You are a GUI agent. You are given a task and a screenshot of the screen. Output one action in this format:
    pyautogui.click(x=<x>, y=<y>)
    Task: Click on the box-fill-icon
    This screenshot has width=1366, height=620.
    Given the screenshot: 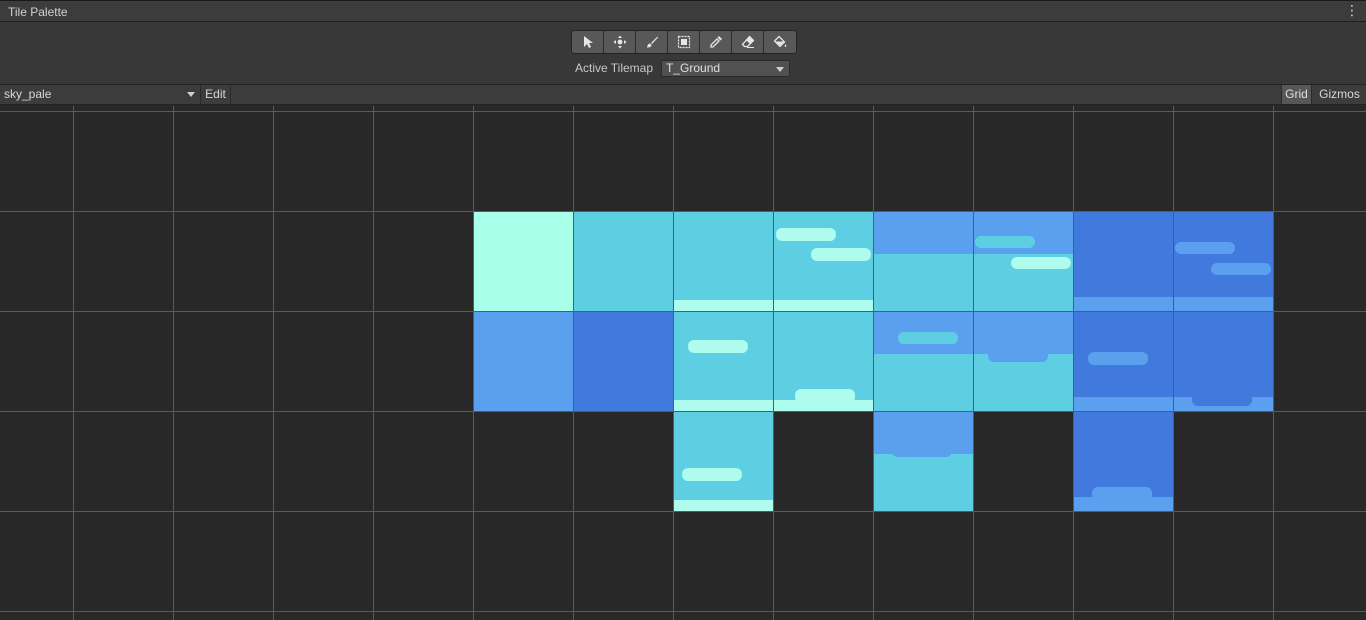 What is the action you would take?
    pyautogui.click(x=683, y=42)
    